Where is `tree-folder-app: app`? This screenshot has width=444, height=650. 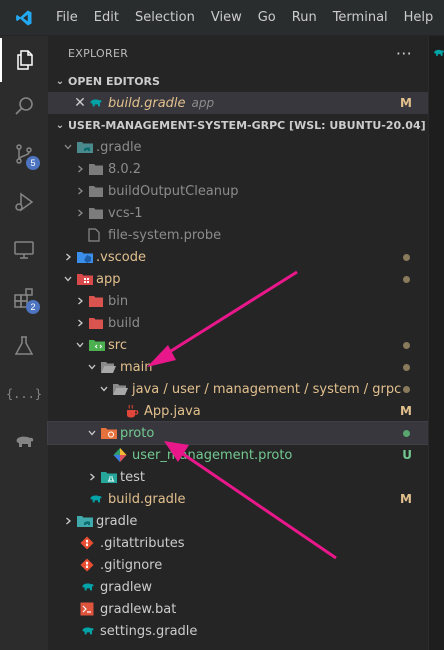
tree-folder-app: app is located at coordinates (238, 279).